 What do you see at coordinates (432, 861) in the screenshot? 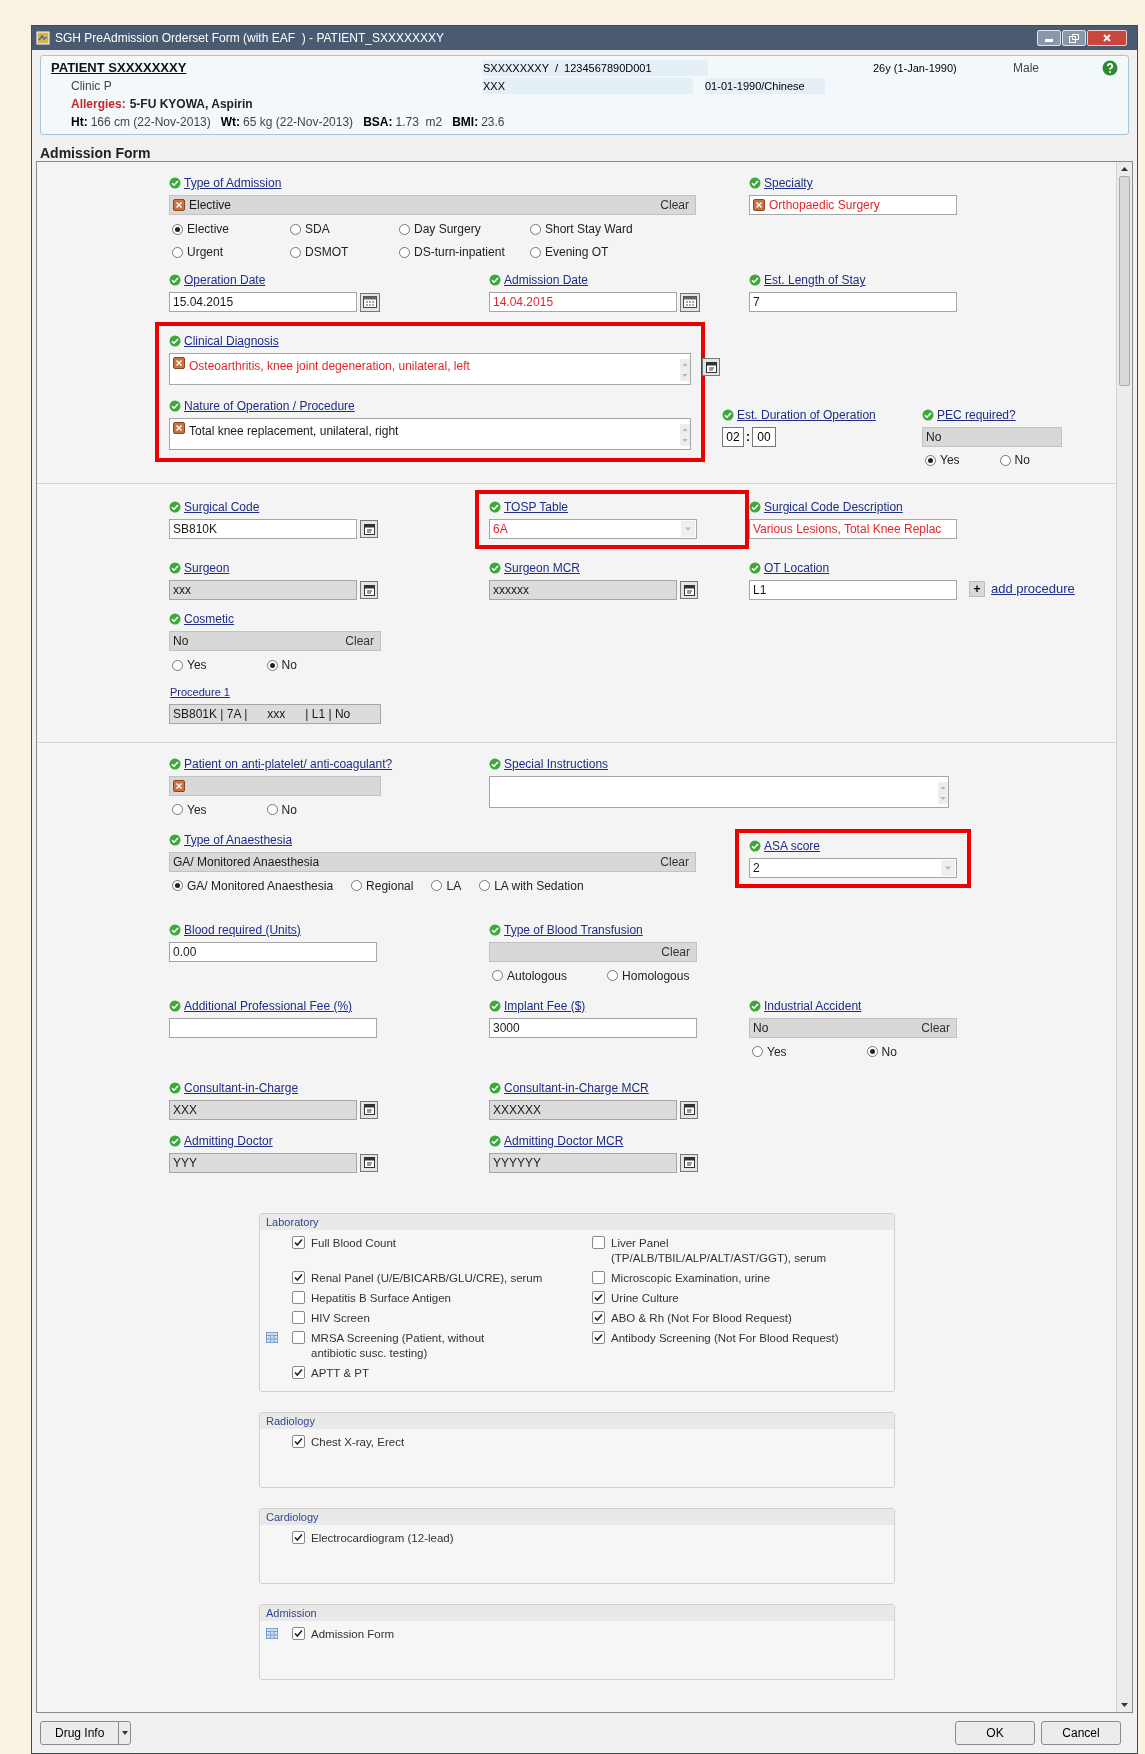
I see `select-field: GA/ Monitored Anaesthesia Clear` at bounding box center [432, 861].